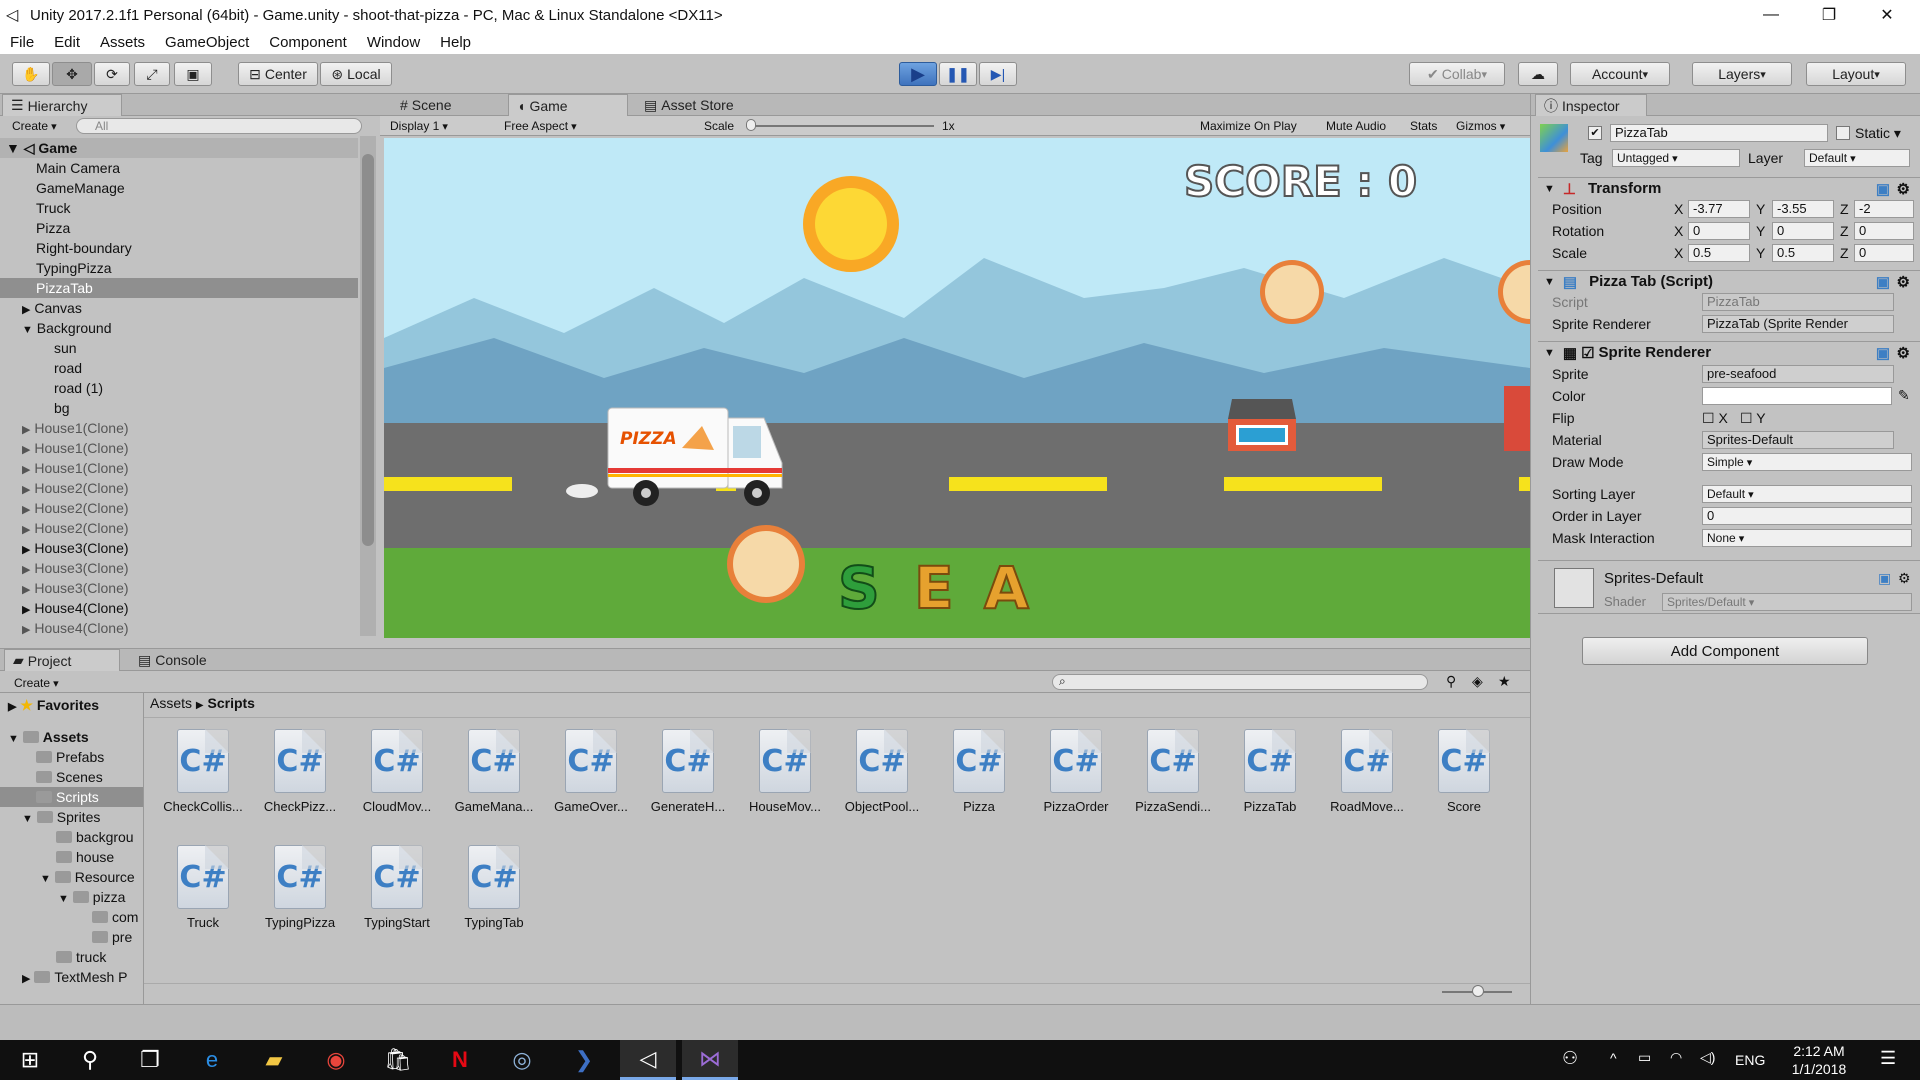  What do you see at coordinates (1904, 395) in the screenshot?
I see `eyedropper-icon: ✎` at bounding box center [1904, 395].